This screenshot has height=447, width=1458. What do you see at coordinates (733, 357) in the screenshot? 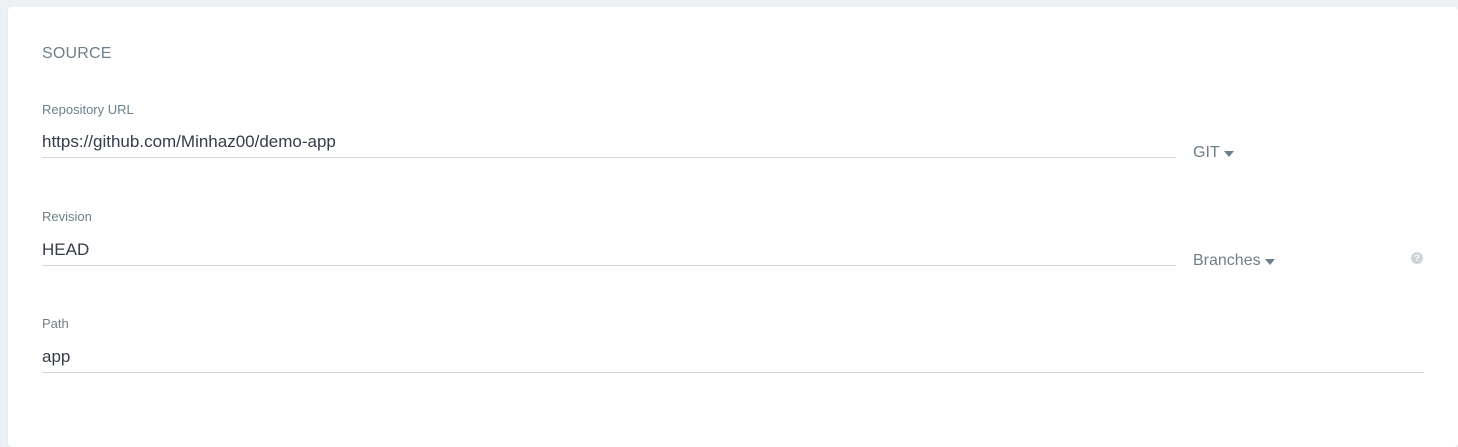
I see `path-input` at bounding box center [733, 357].